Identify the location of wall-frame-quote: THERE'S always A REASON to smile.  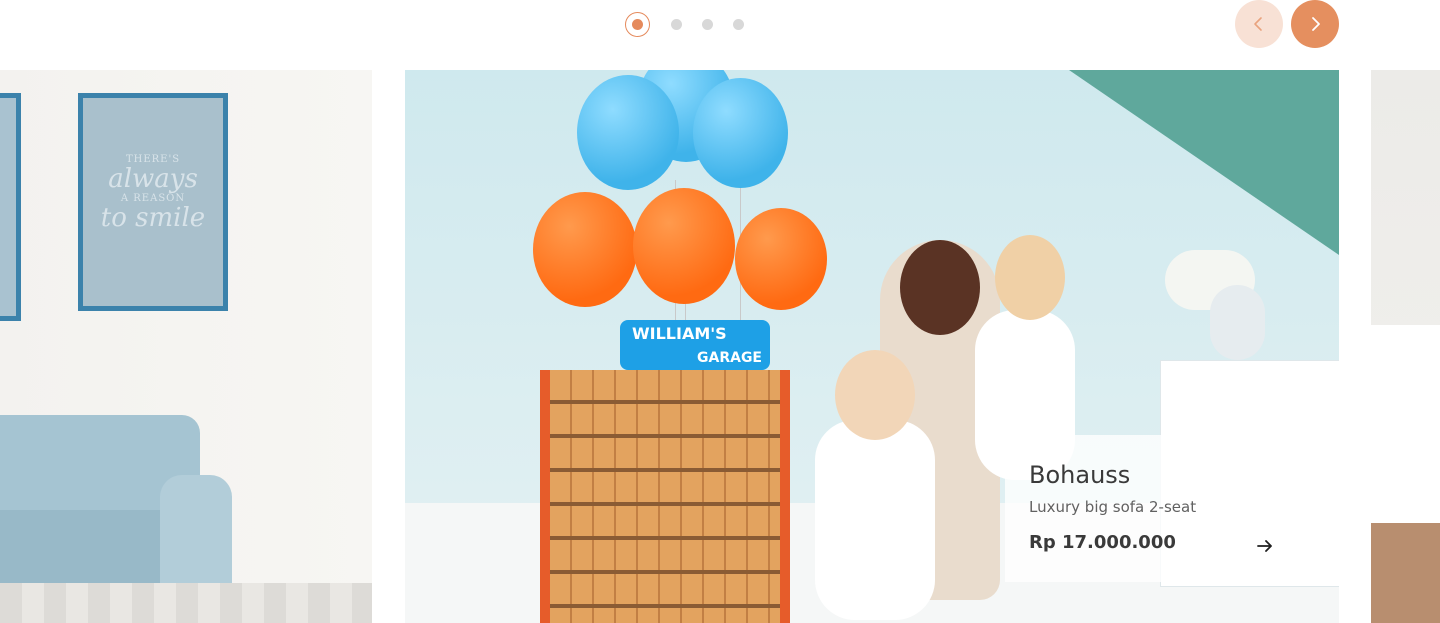
(153, 202).